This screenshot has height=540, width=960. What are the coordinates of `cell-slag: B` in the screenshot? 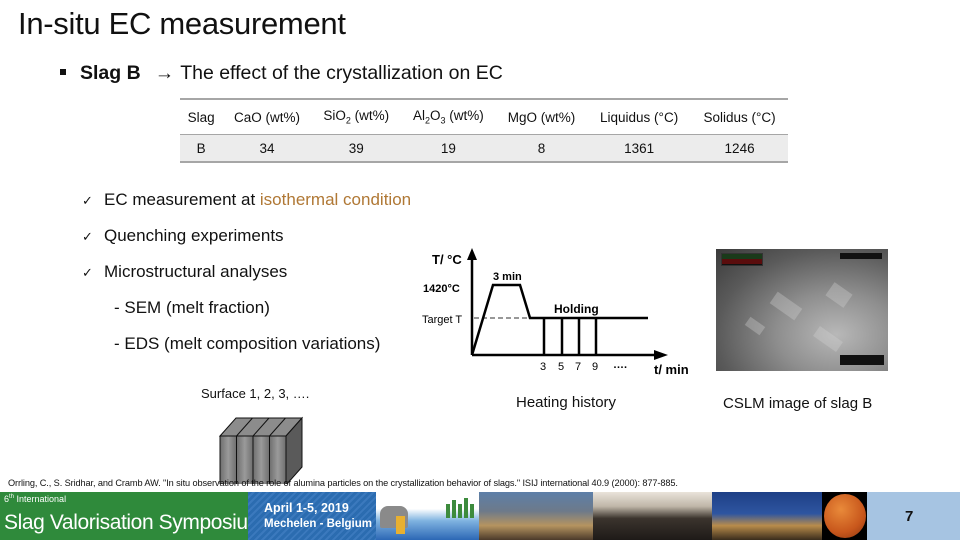 It's located at (201, 148).